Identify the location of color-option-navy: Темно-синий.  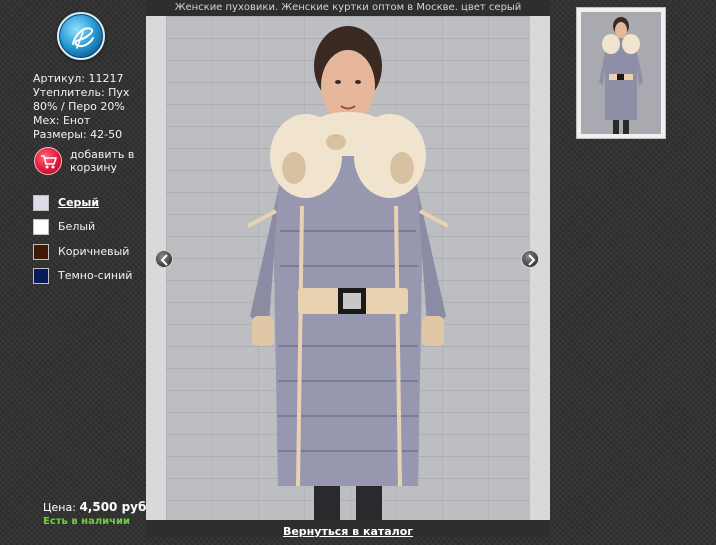
(90, 275).